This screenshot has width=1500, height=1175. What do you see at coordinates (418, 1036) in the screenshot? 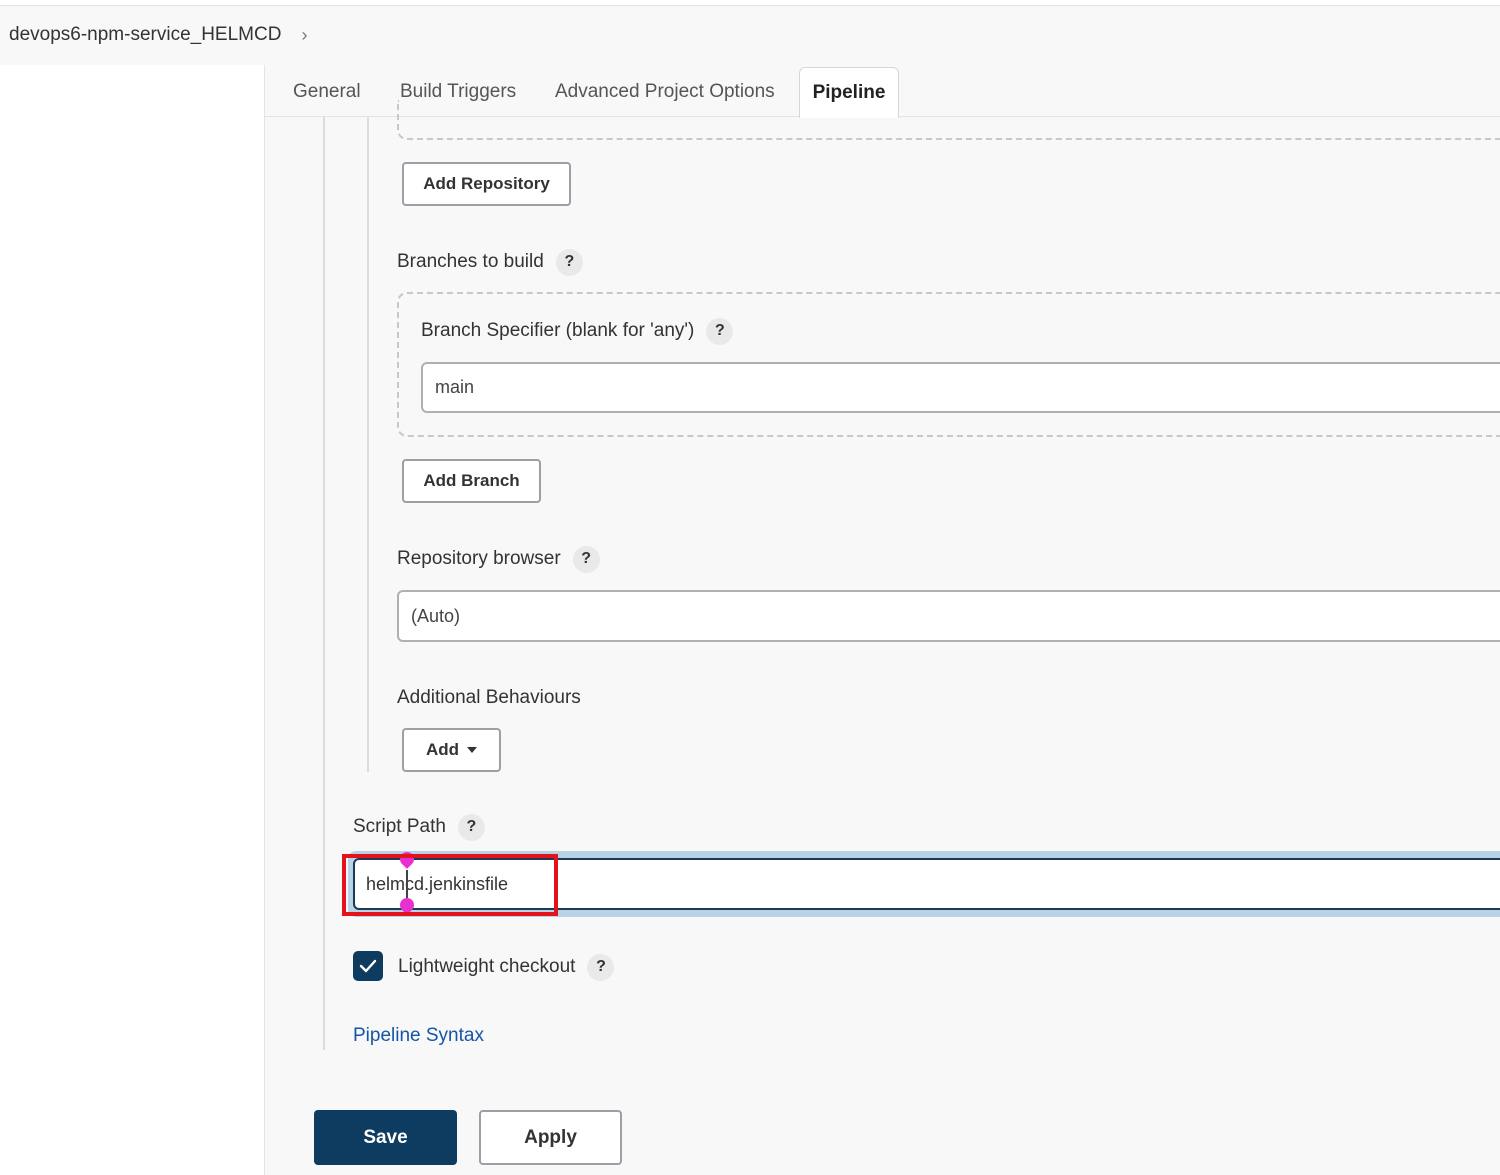
I see `pipeline-syntax-link: Pipeline Syntax` at bounding box center [418, 1036].